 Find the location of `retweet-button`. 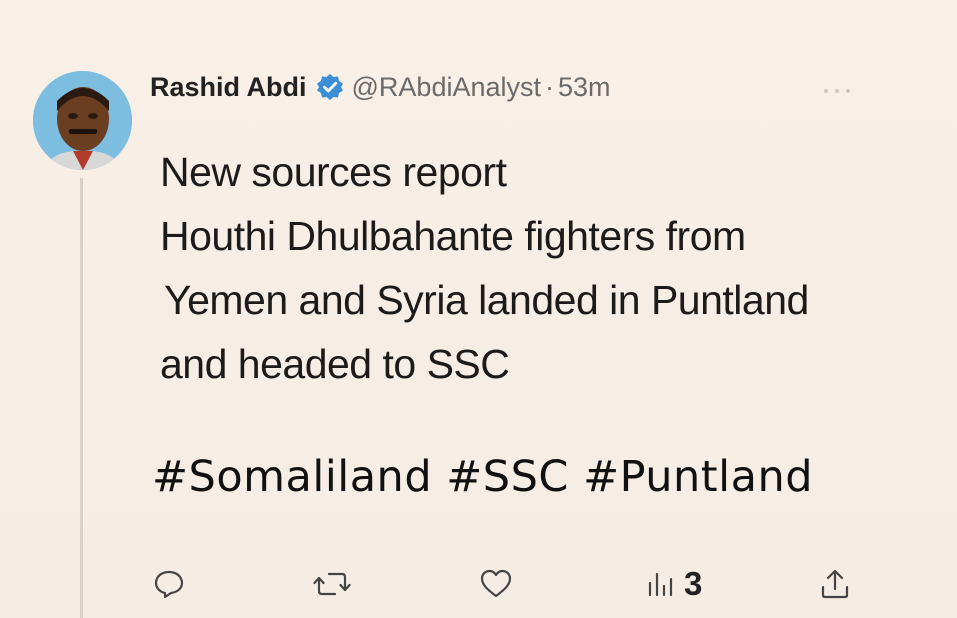

retweet-button is located at coordinates (332, 584).